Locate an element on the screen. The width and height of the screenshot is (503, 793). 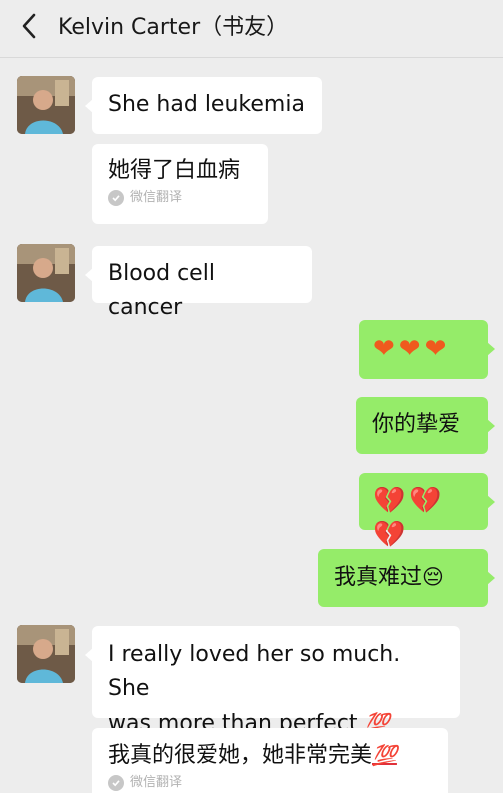
message-text: She had leukemia is located at coordinates (206, 104).